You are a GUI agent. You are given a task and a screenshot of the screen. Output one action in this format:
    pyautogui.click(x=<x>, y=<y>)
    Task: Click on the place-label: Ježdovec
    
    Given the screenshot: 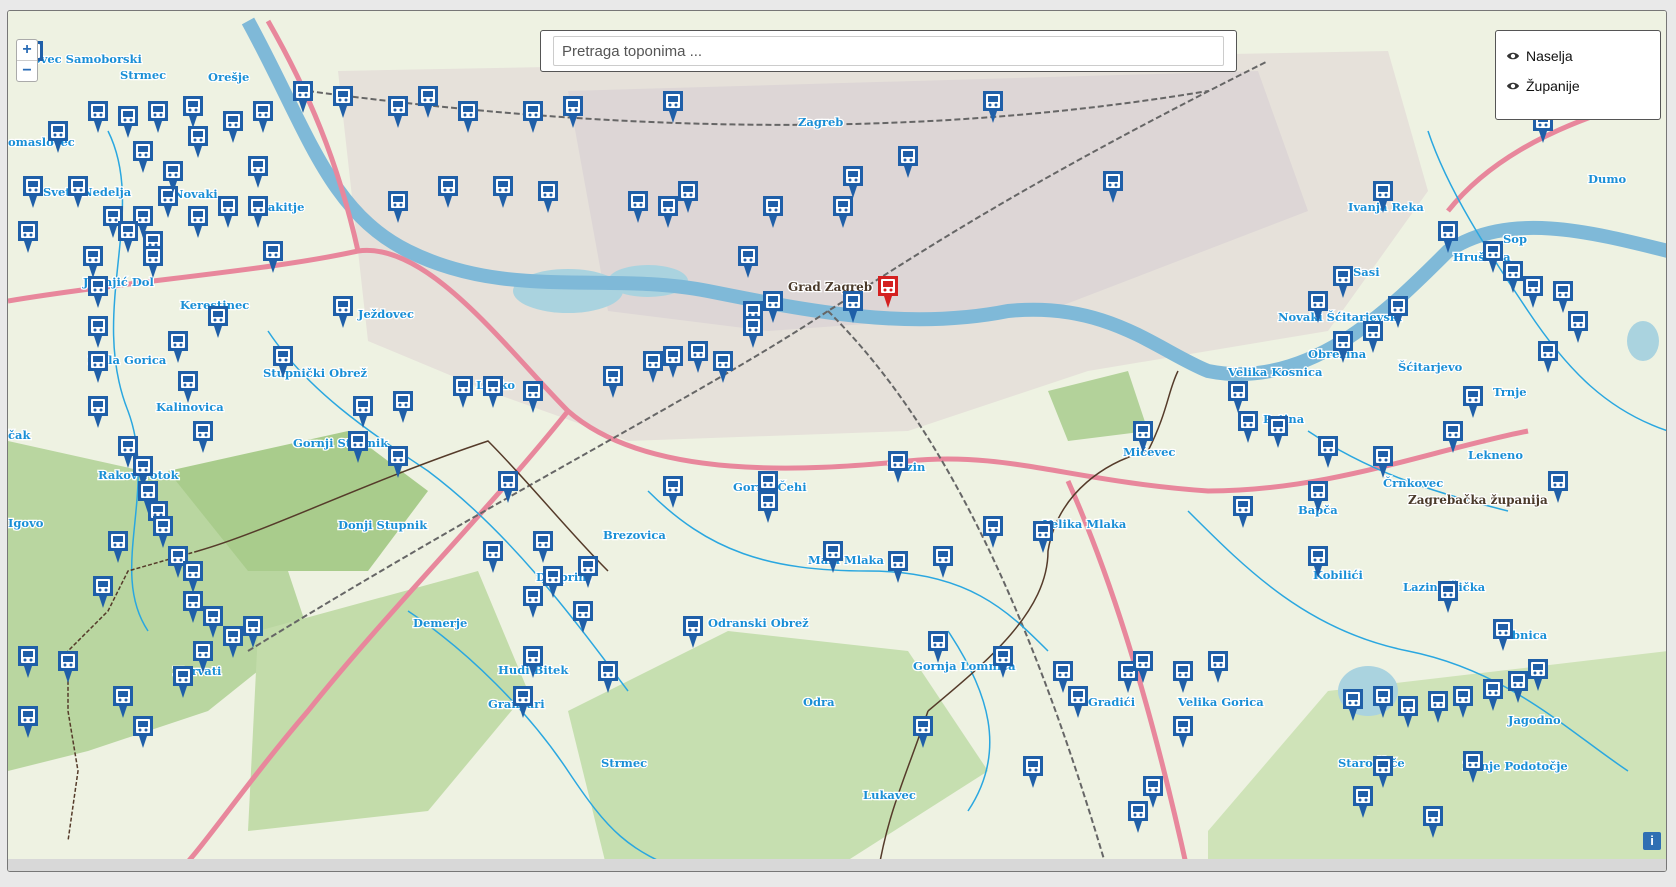 What is the action you would take?
    pyautogui.click(x=385, y=314)
    